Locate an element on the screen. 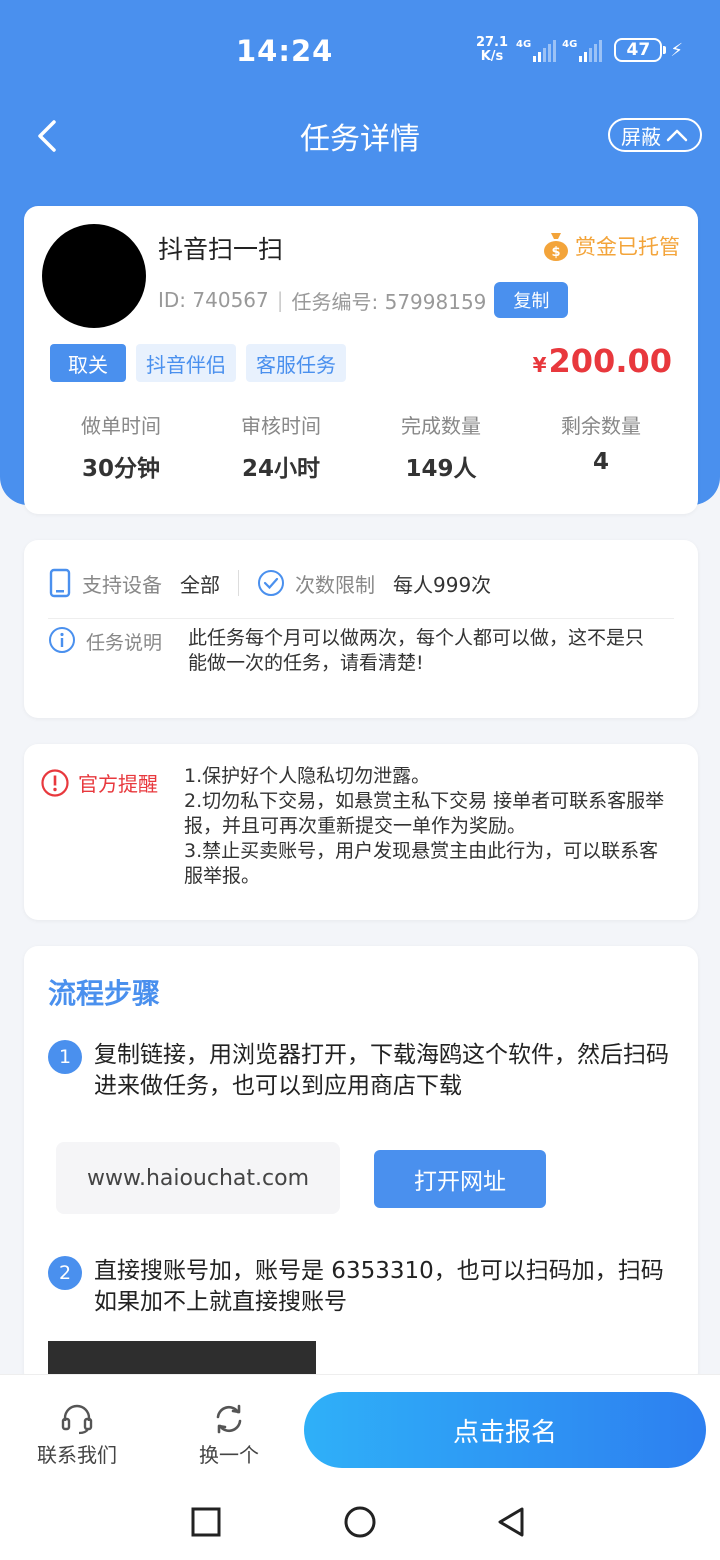 This screenshot has height=1560, width=720. status-time: 14:24 is located at coordinates (285, 51).